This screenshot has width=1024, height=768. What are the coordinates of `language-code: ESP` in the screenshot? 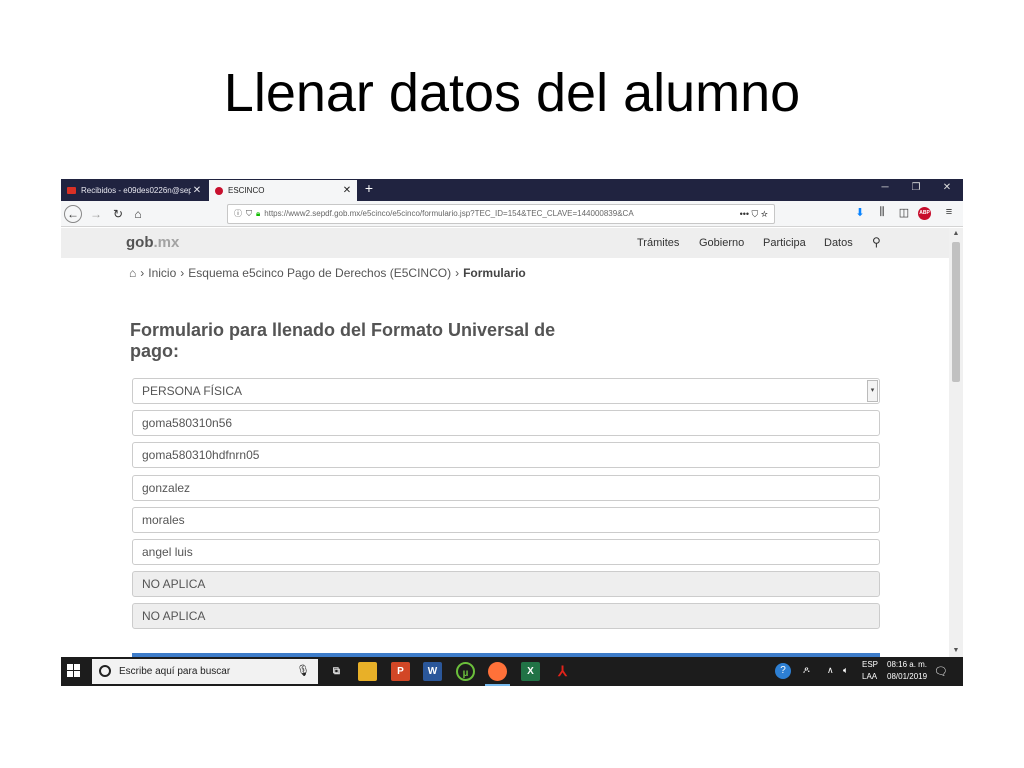 It's located at (870, 664).